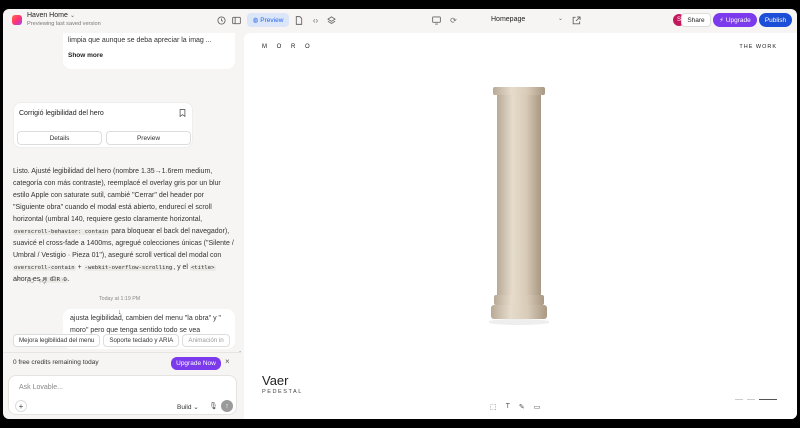 The width and height of the screenshot is (800, 428). Describe the element at coordinates (522, 407) in the screenshot. I see `pencil-icon: ✎` at that location.